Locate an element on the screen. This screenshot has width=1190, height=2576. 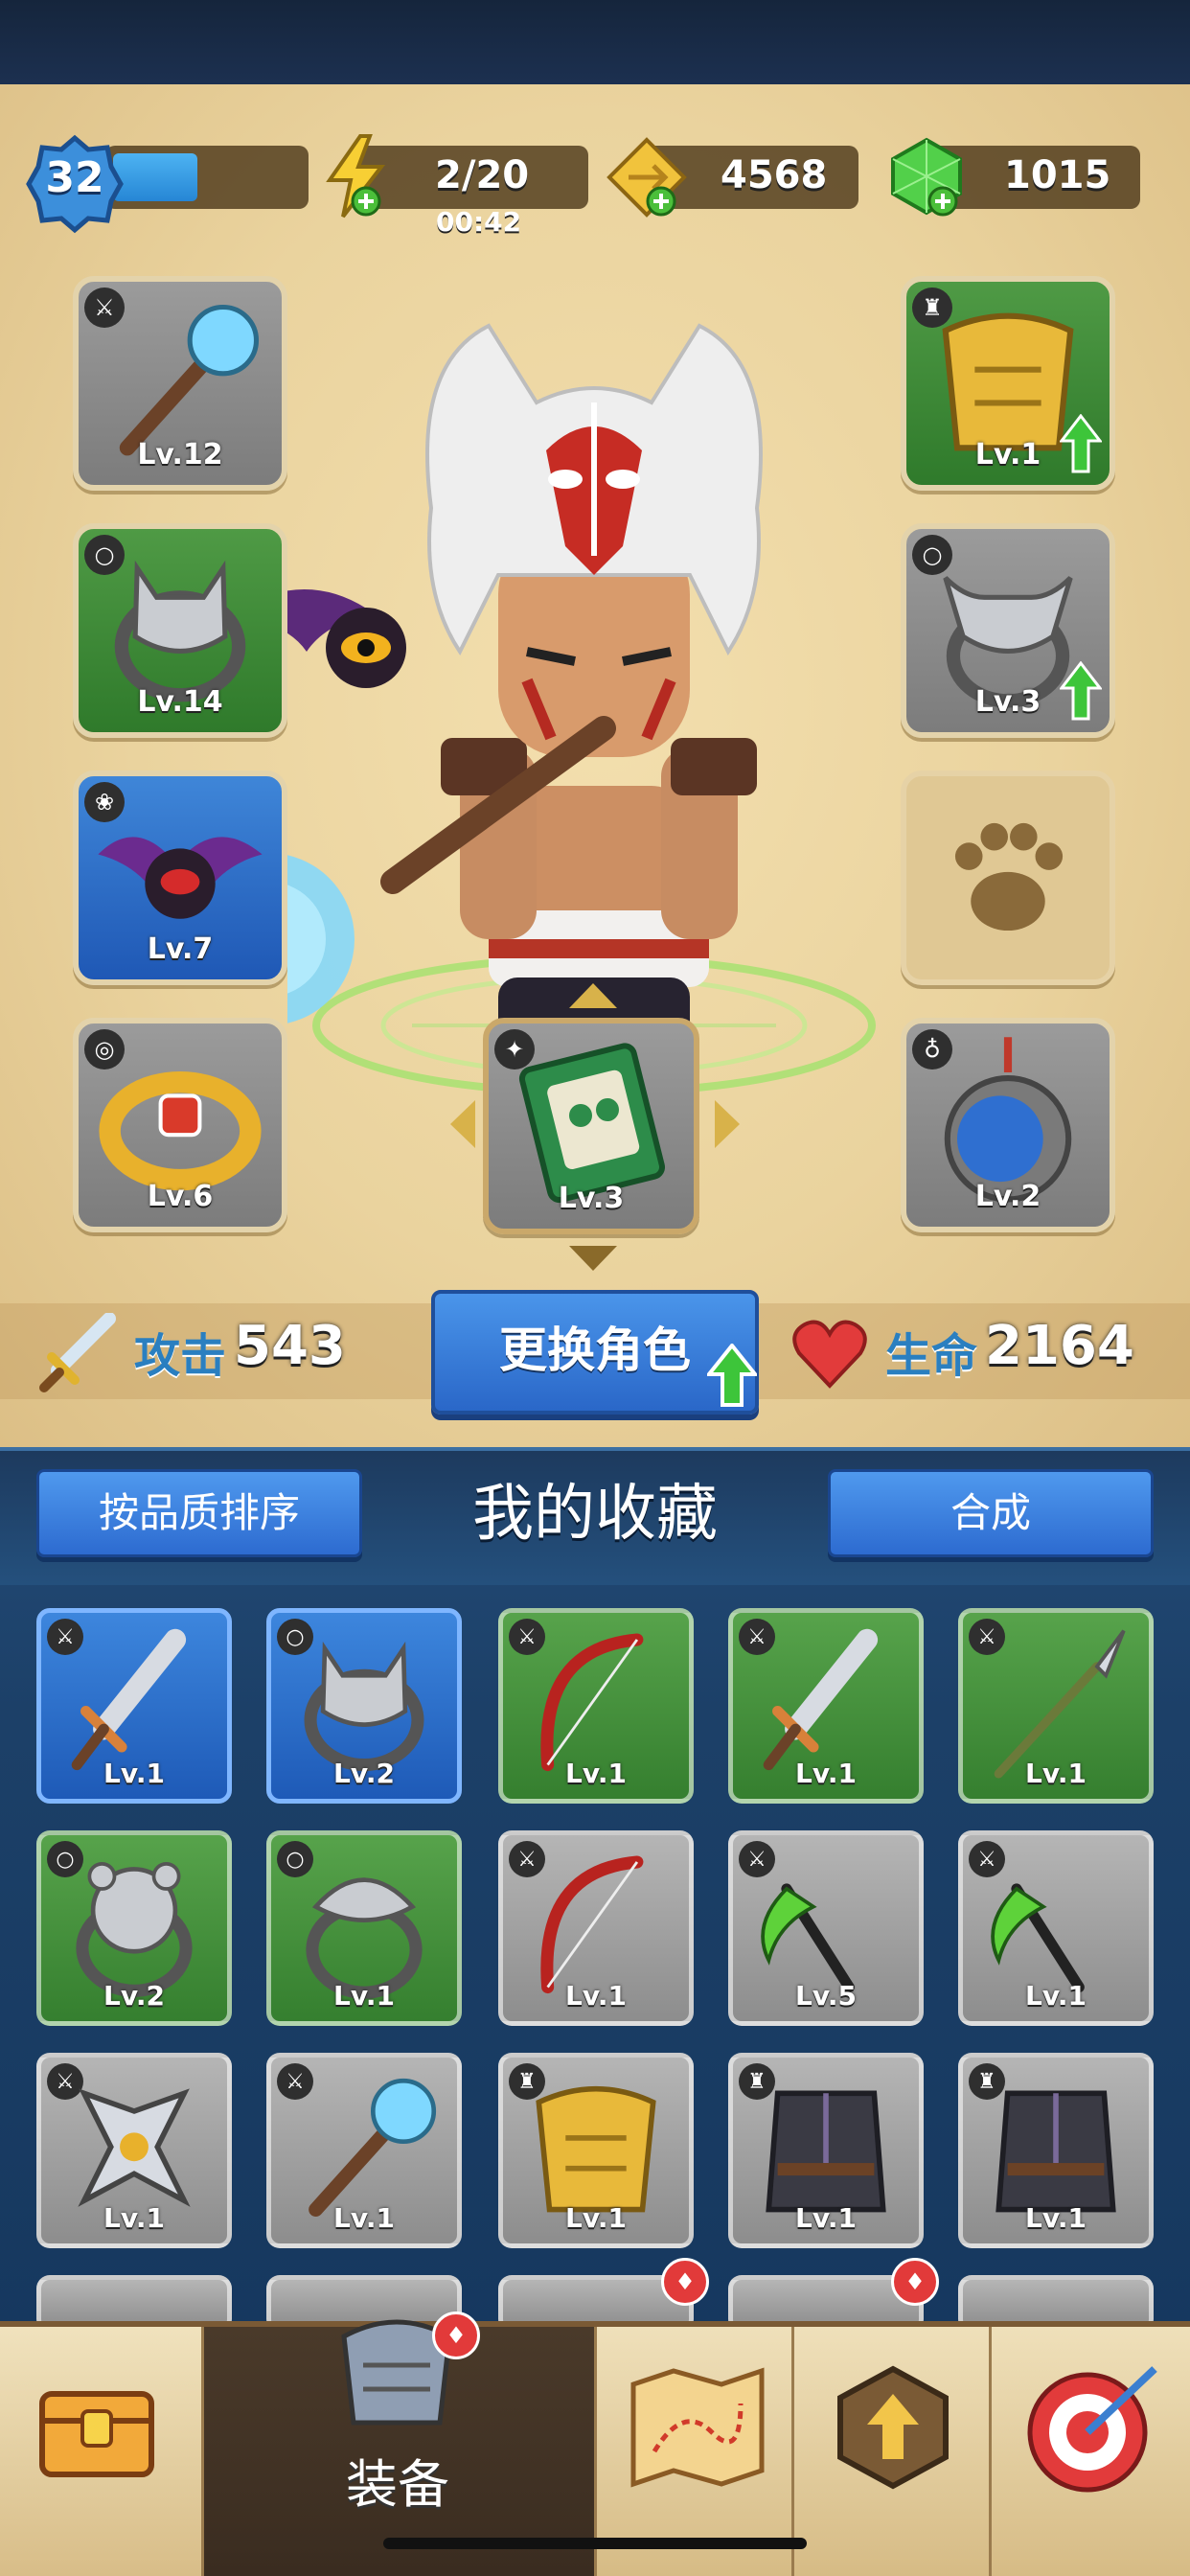
gold-value: 4568 is located at coordinates (775, 175).